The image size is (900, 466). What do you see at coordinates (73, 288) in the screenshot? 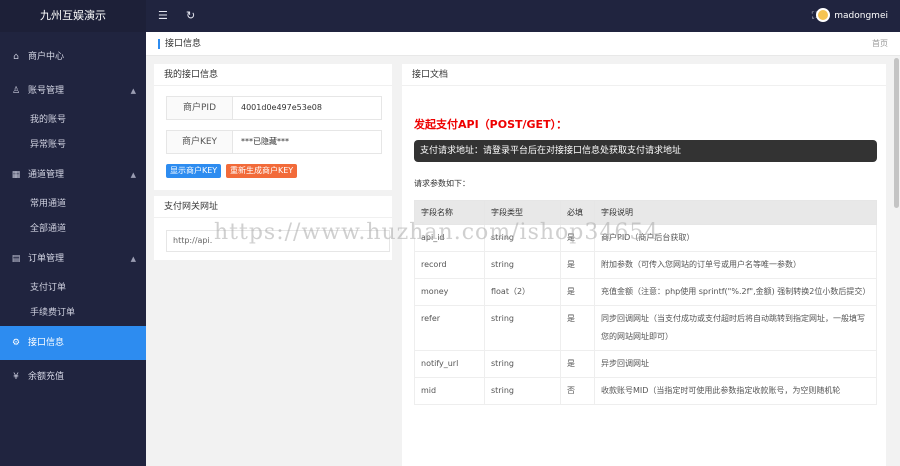
I see `sidebar-sub-pay-orders: 支付订单` at bounding box center [73, 288].